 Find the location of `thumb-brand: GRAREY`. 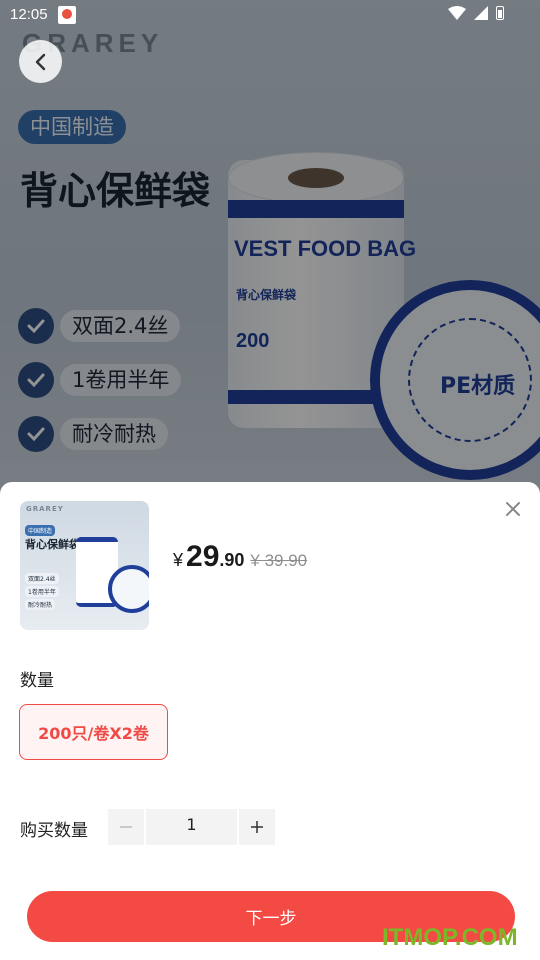

thumb-brand: GRAREY is located at coordinates (45, 509).